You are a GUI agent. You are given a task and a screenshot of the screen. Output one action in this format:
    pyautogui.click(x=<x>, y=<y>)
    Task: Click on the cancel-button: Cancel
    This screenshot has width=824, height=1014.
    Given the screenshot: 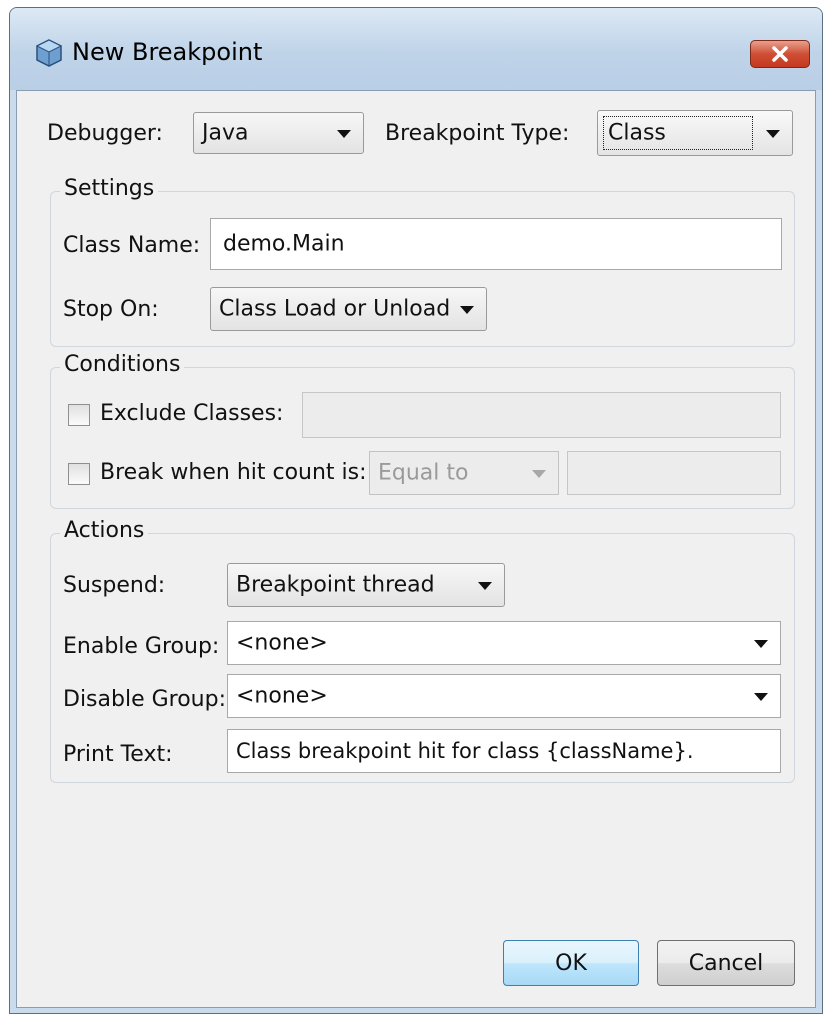 What is the action you would take?
    pyautogui.click(x=726, y=963)
    